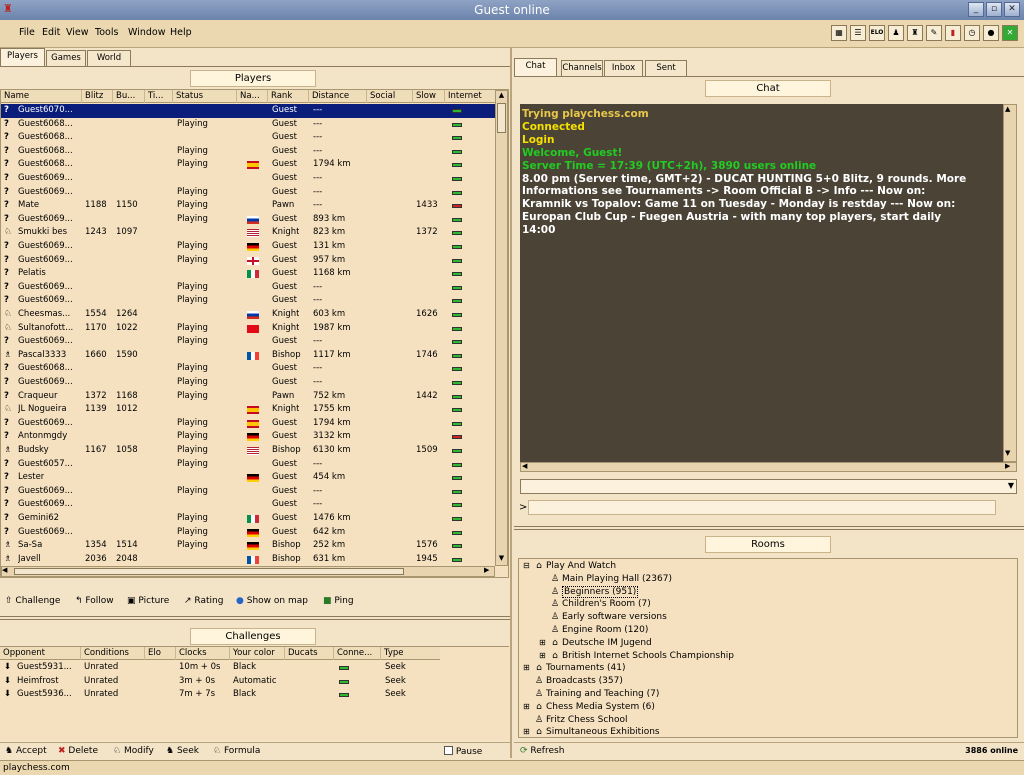 The width and height of the screenshot is (1024, 775). I want to click on player-row: ? Guest6069... Playing Guest 957 km, so click(248, 261).